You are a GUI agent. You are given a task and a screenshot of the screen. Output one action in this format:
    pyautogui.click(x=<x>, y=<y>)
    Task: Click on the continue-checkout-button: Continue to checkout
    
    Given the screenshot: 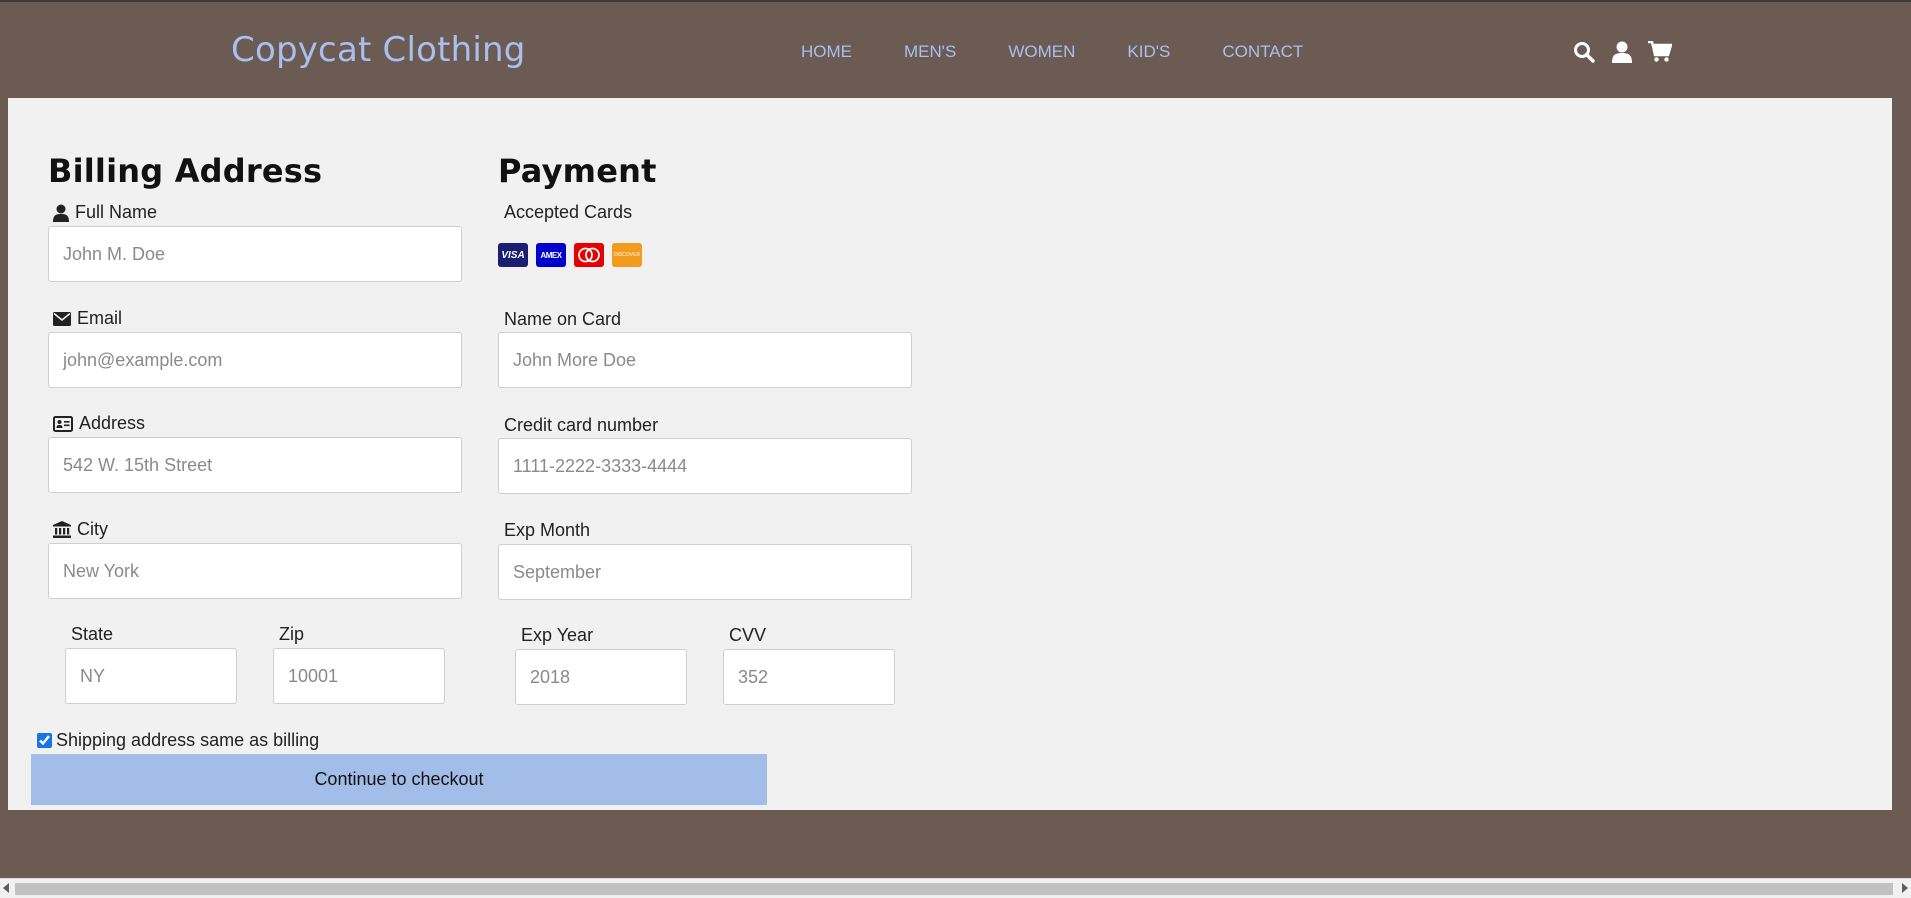 What is the action you would take?
    pyautogui.click(x=399, y=779)
    